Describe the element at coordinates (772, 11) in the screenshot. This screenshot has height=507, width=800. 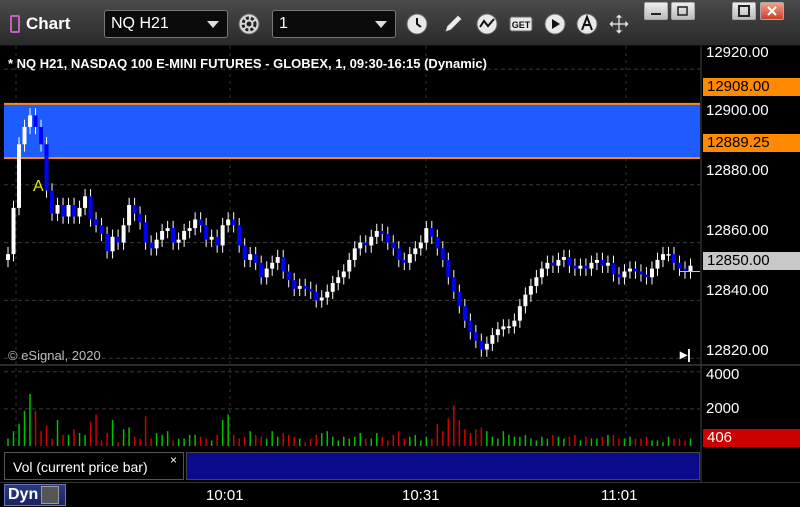
I see `close-button` at that location.